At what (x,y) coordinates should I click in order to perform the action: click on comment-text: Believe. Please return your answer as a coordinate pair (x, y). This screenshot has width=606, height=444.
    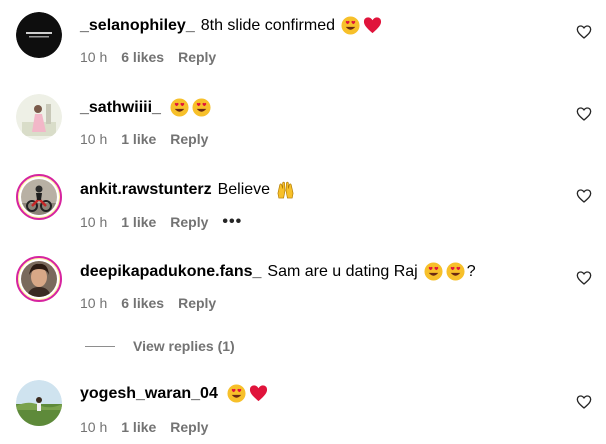
    Looking at the image, I should click on (244, 189).